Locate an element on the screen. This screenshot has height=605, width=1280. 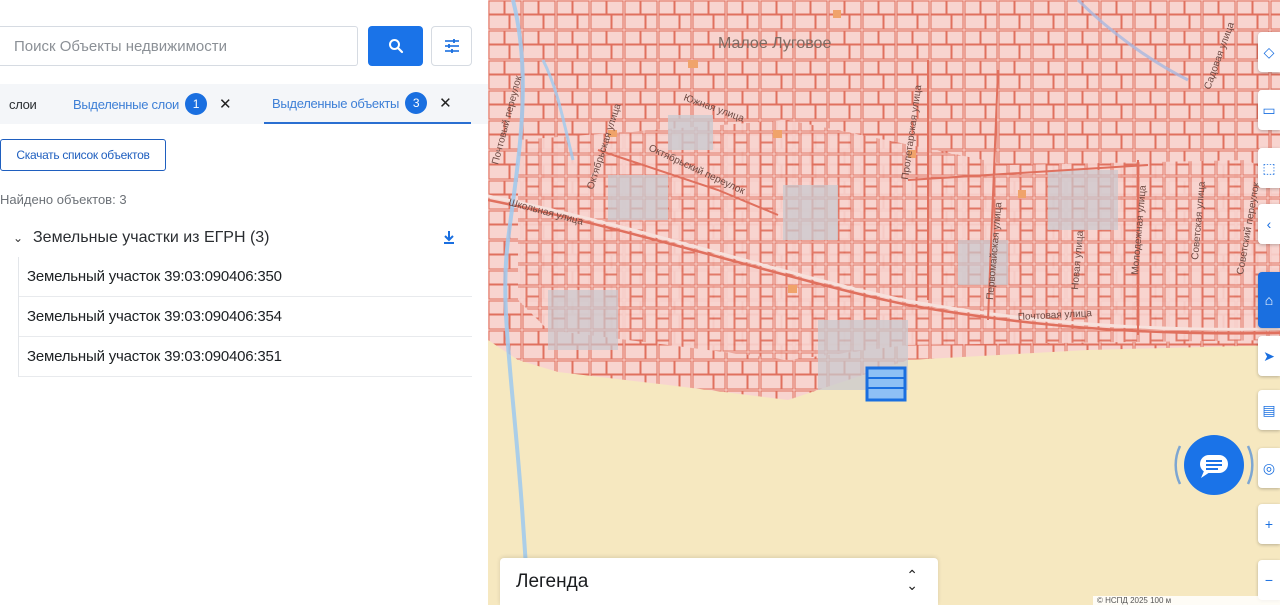
tab-selected-objects-label: Выделенные объекты is located at coordinates (336, 103).